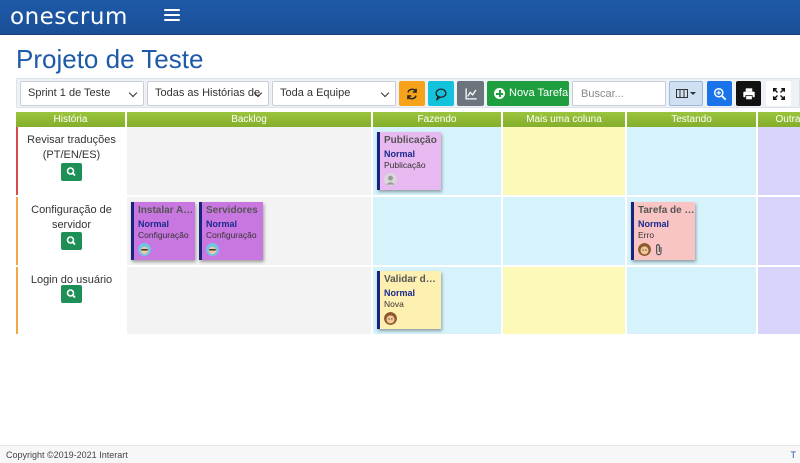  Describe the element at coordinates (69, 17) in the screenshot. I see `brand-logo: onescrum` at that location.